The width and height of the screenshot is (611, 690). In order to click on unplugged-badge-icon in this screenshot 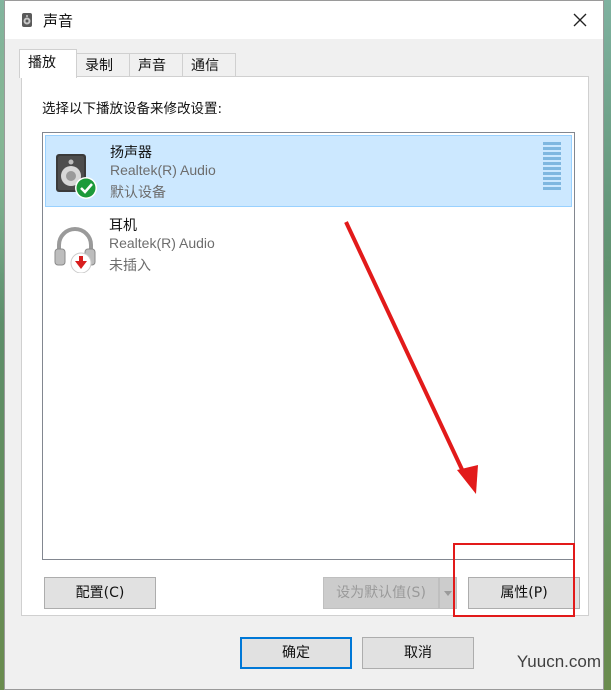, I will do `click(81, 262)`.